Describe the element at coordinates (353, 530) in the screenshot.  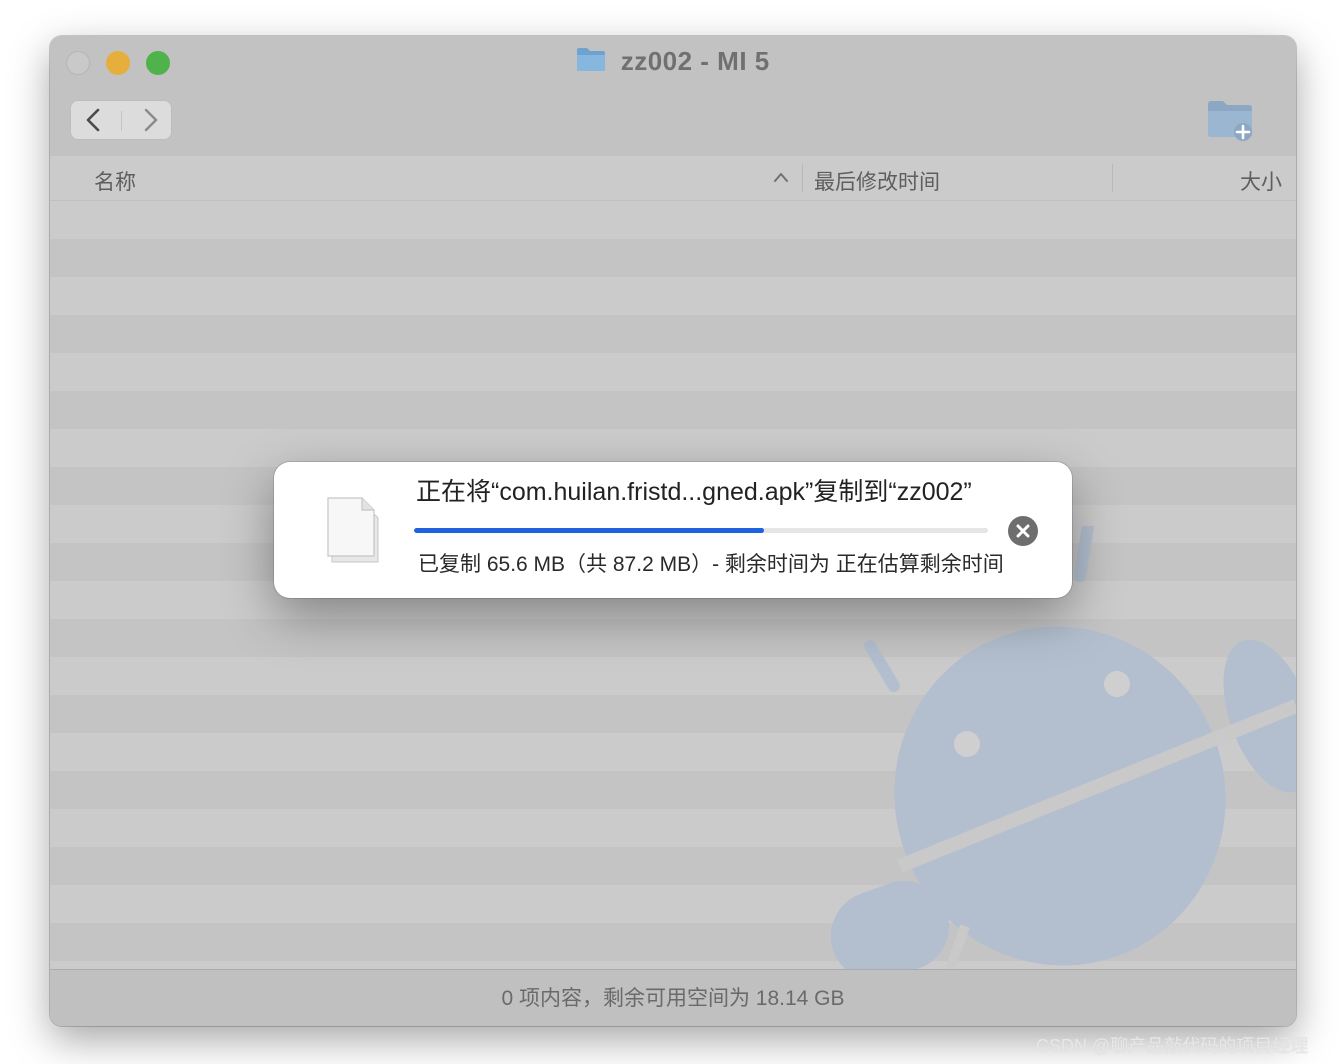
I see `document-icon` at that location.